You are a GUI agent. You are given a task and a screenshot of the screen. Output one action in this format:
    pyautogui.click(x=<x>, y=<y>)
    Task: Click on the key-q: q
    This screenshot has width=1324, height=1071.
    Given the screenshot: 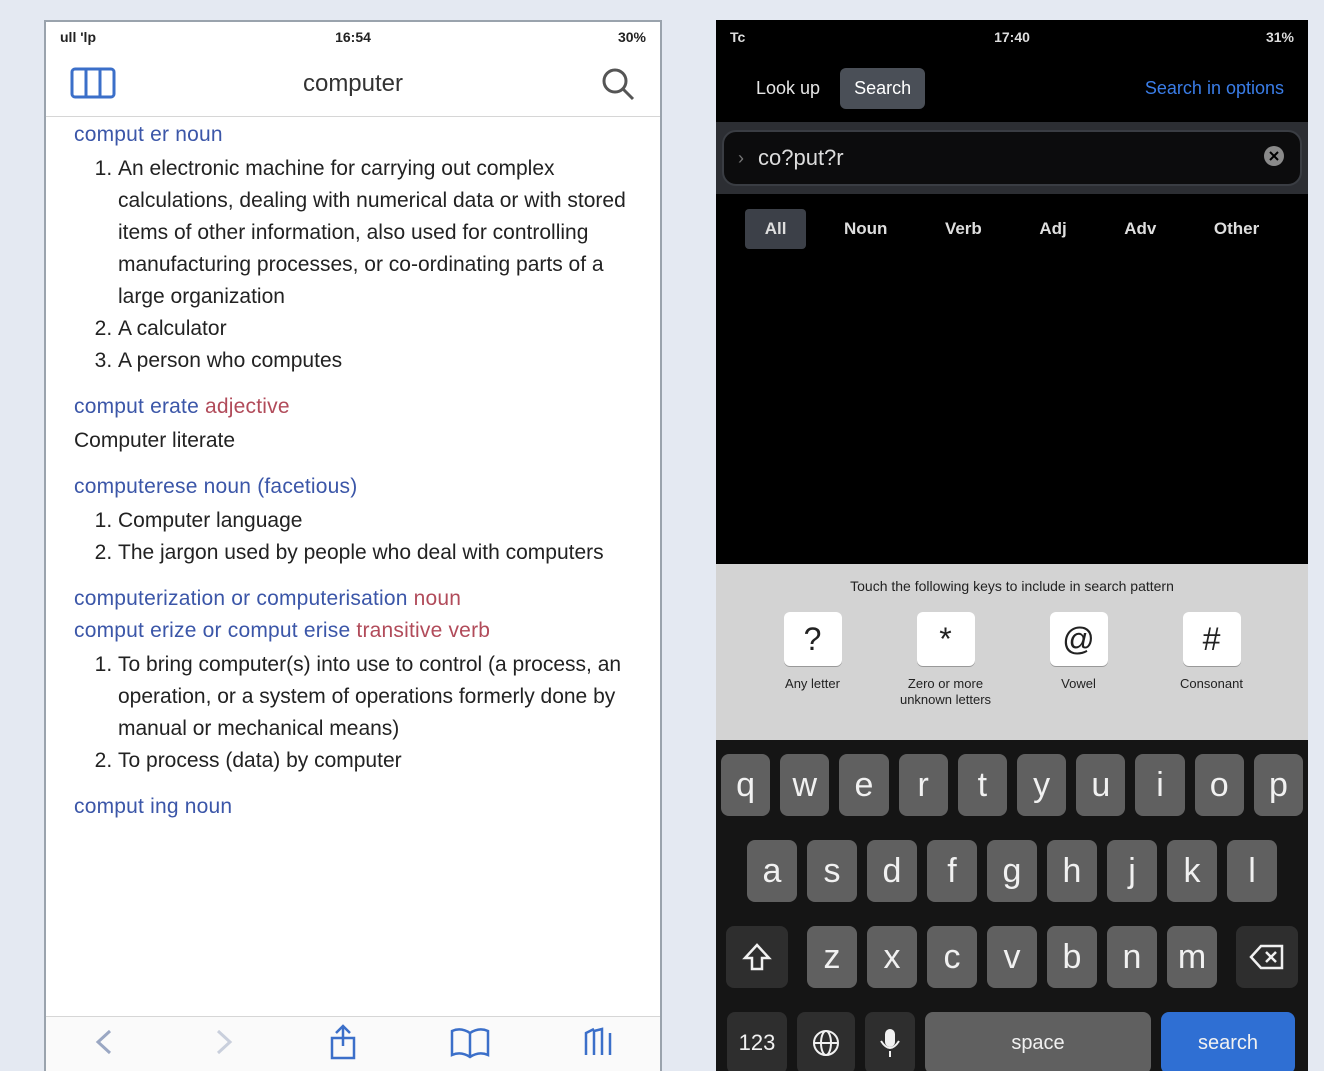 What is the action you would take?
    pyautogui.click(x=745, y=785)
    